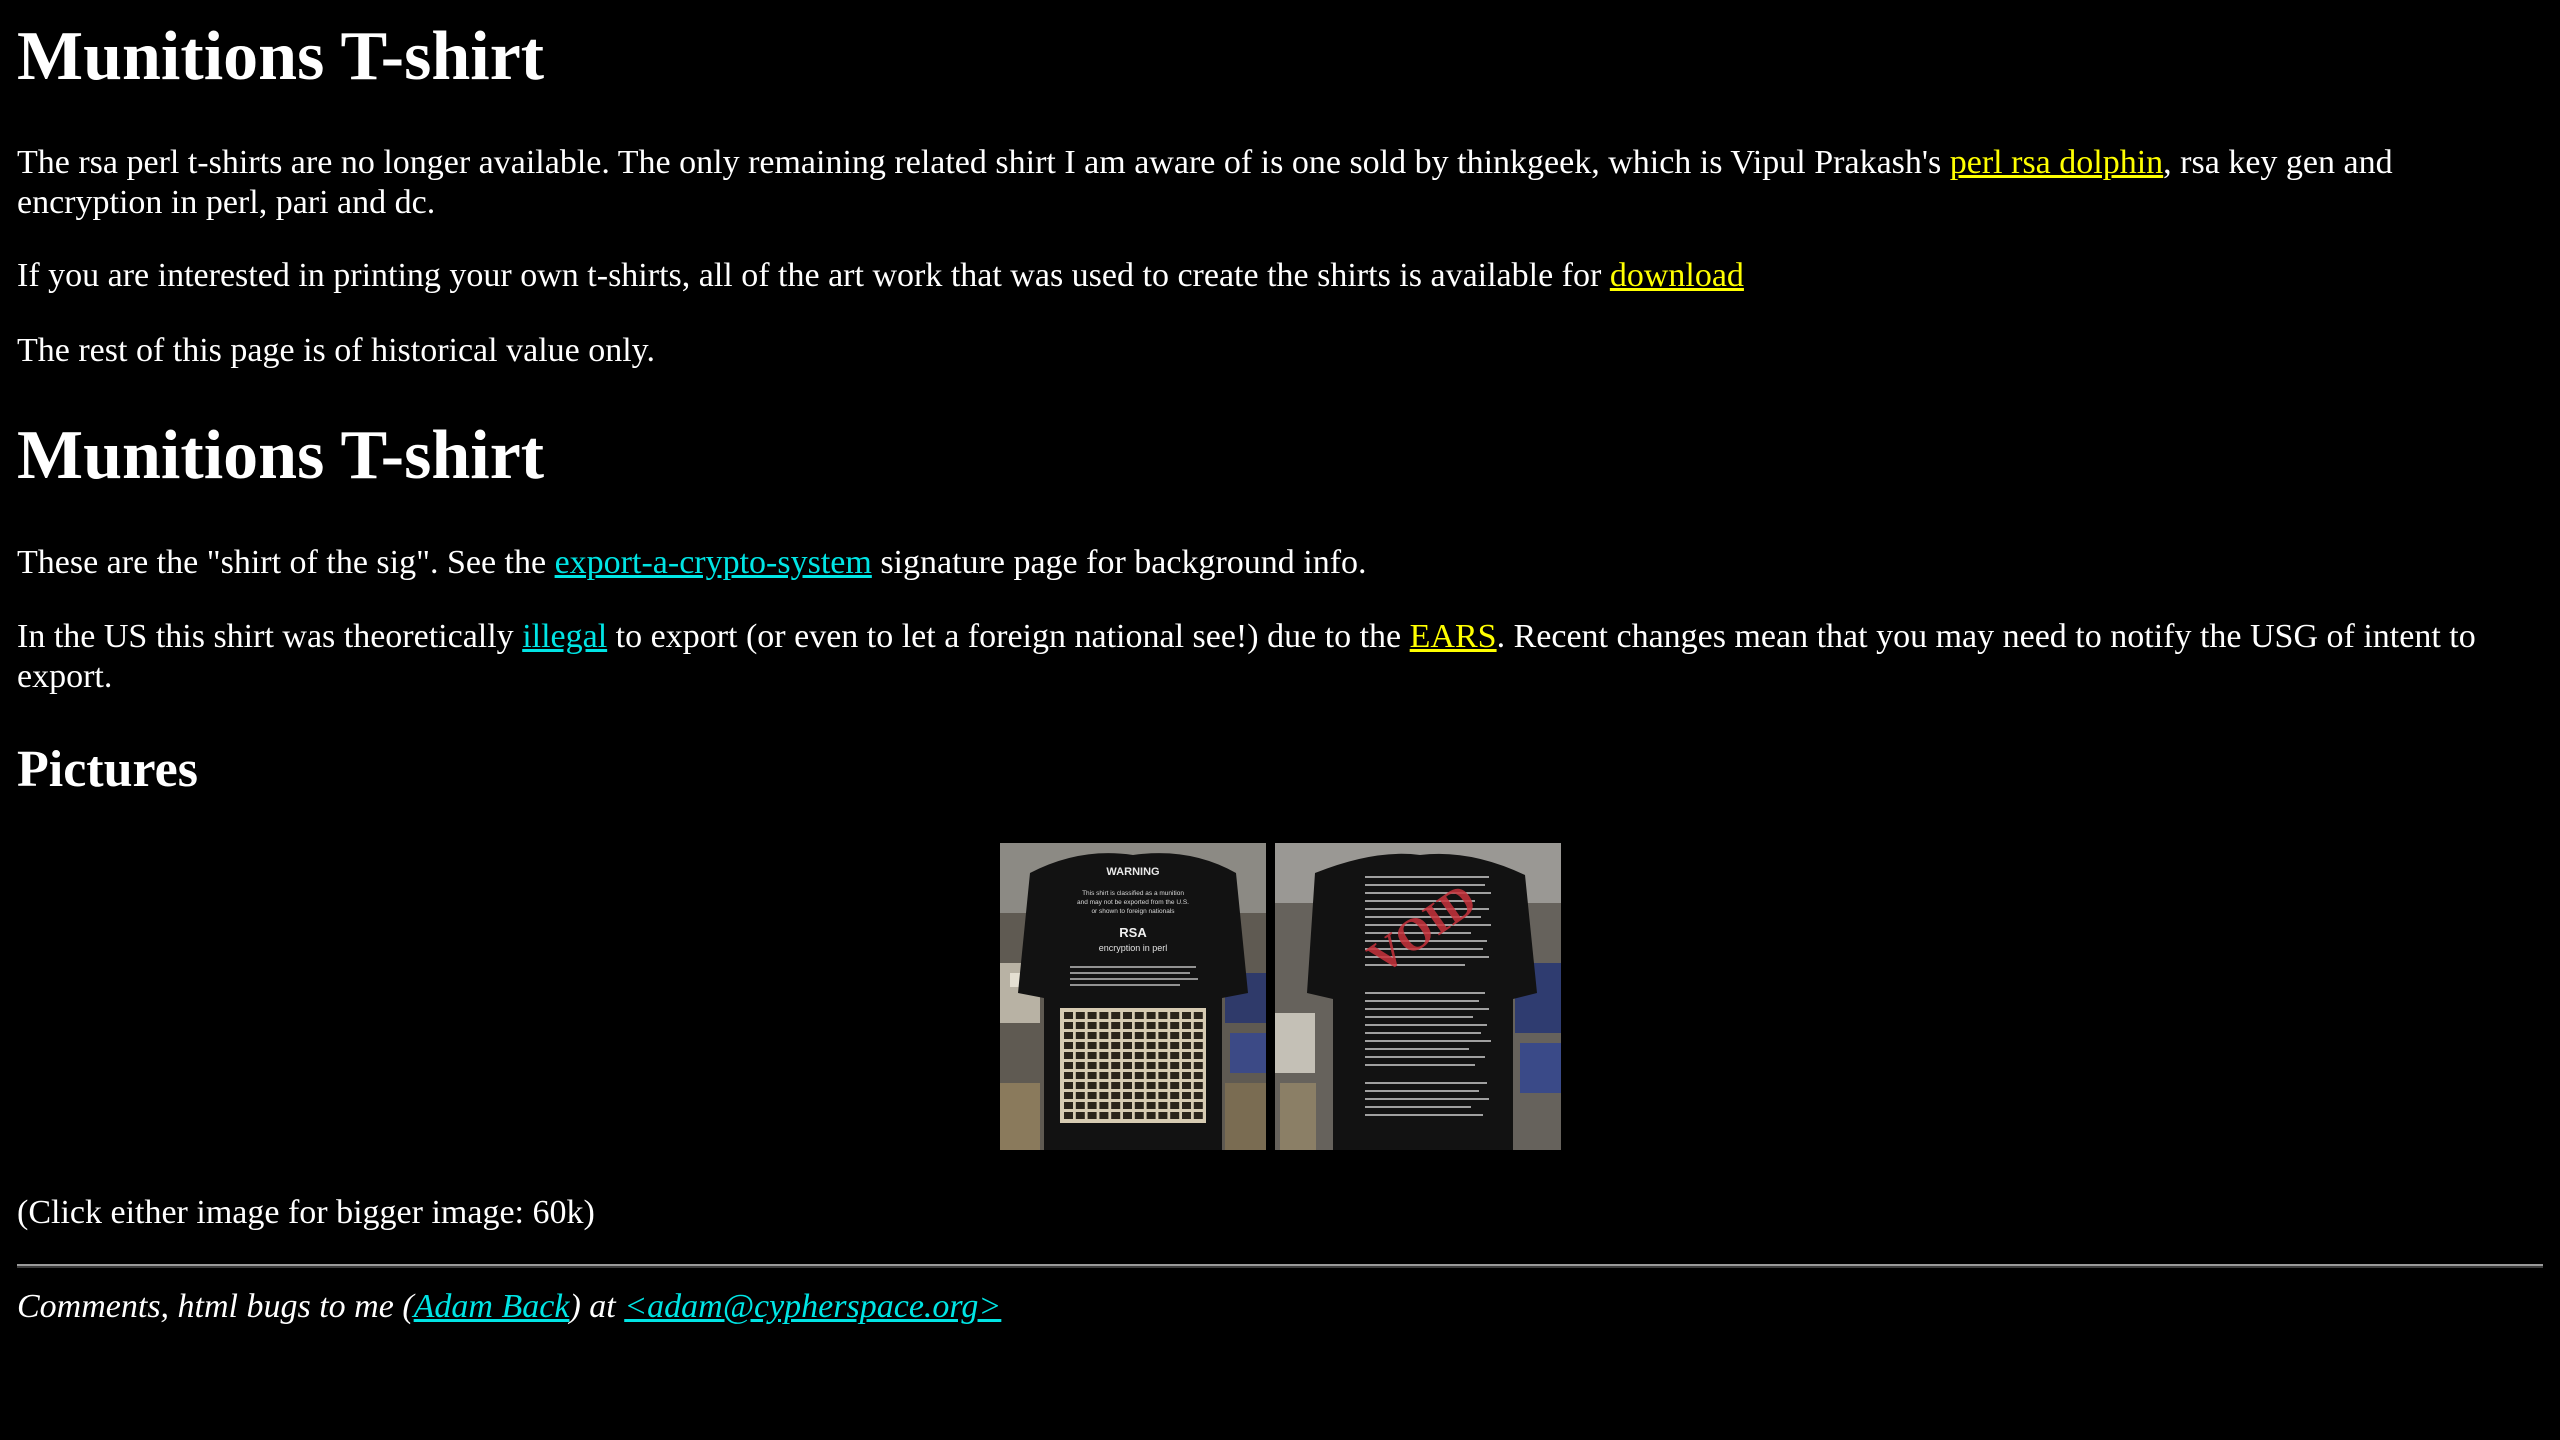  What do you see at coordinates (812, 1306) in the screenshot?
I see `email-link: <adam@cypherspace.org>` at bounding box center [812, 1306].